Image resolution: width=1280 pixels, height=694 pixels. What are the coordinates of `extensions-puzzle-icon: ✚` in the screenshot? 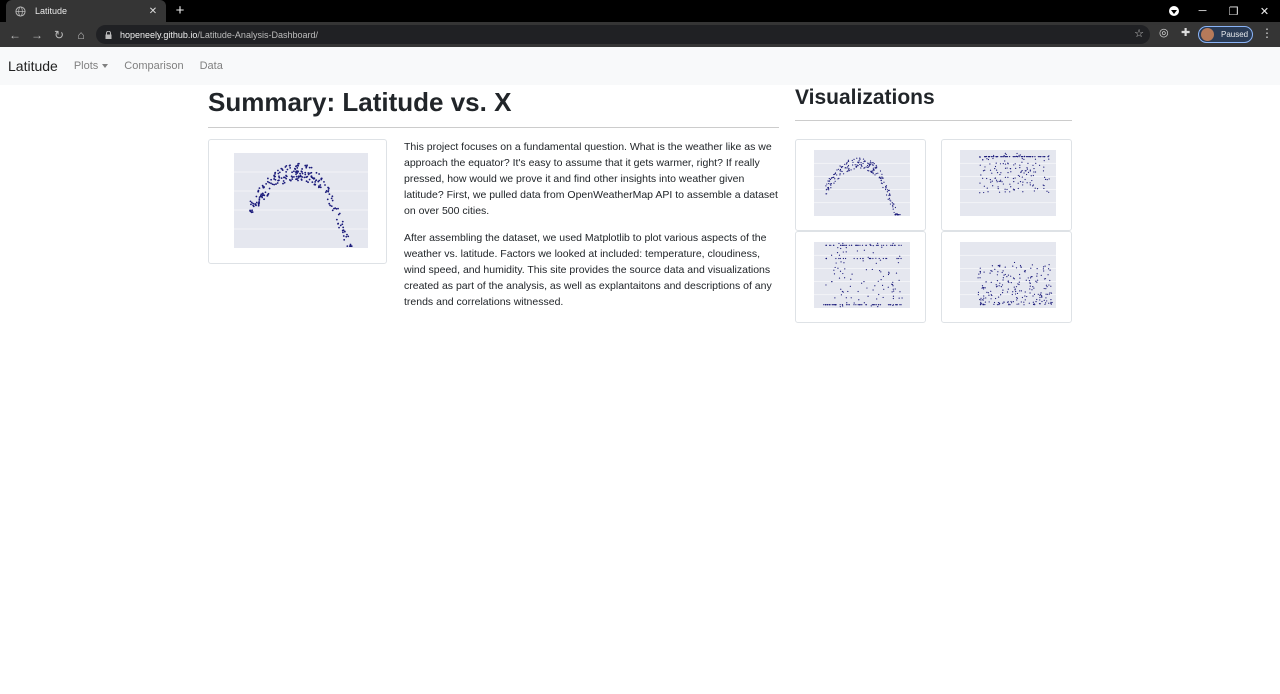 It's located at (1185, 32).